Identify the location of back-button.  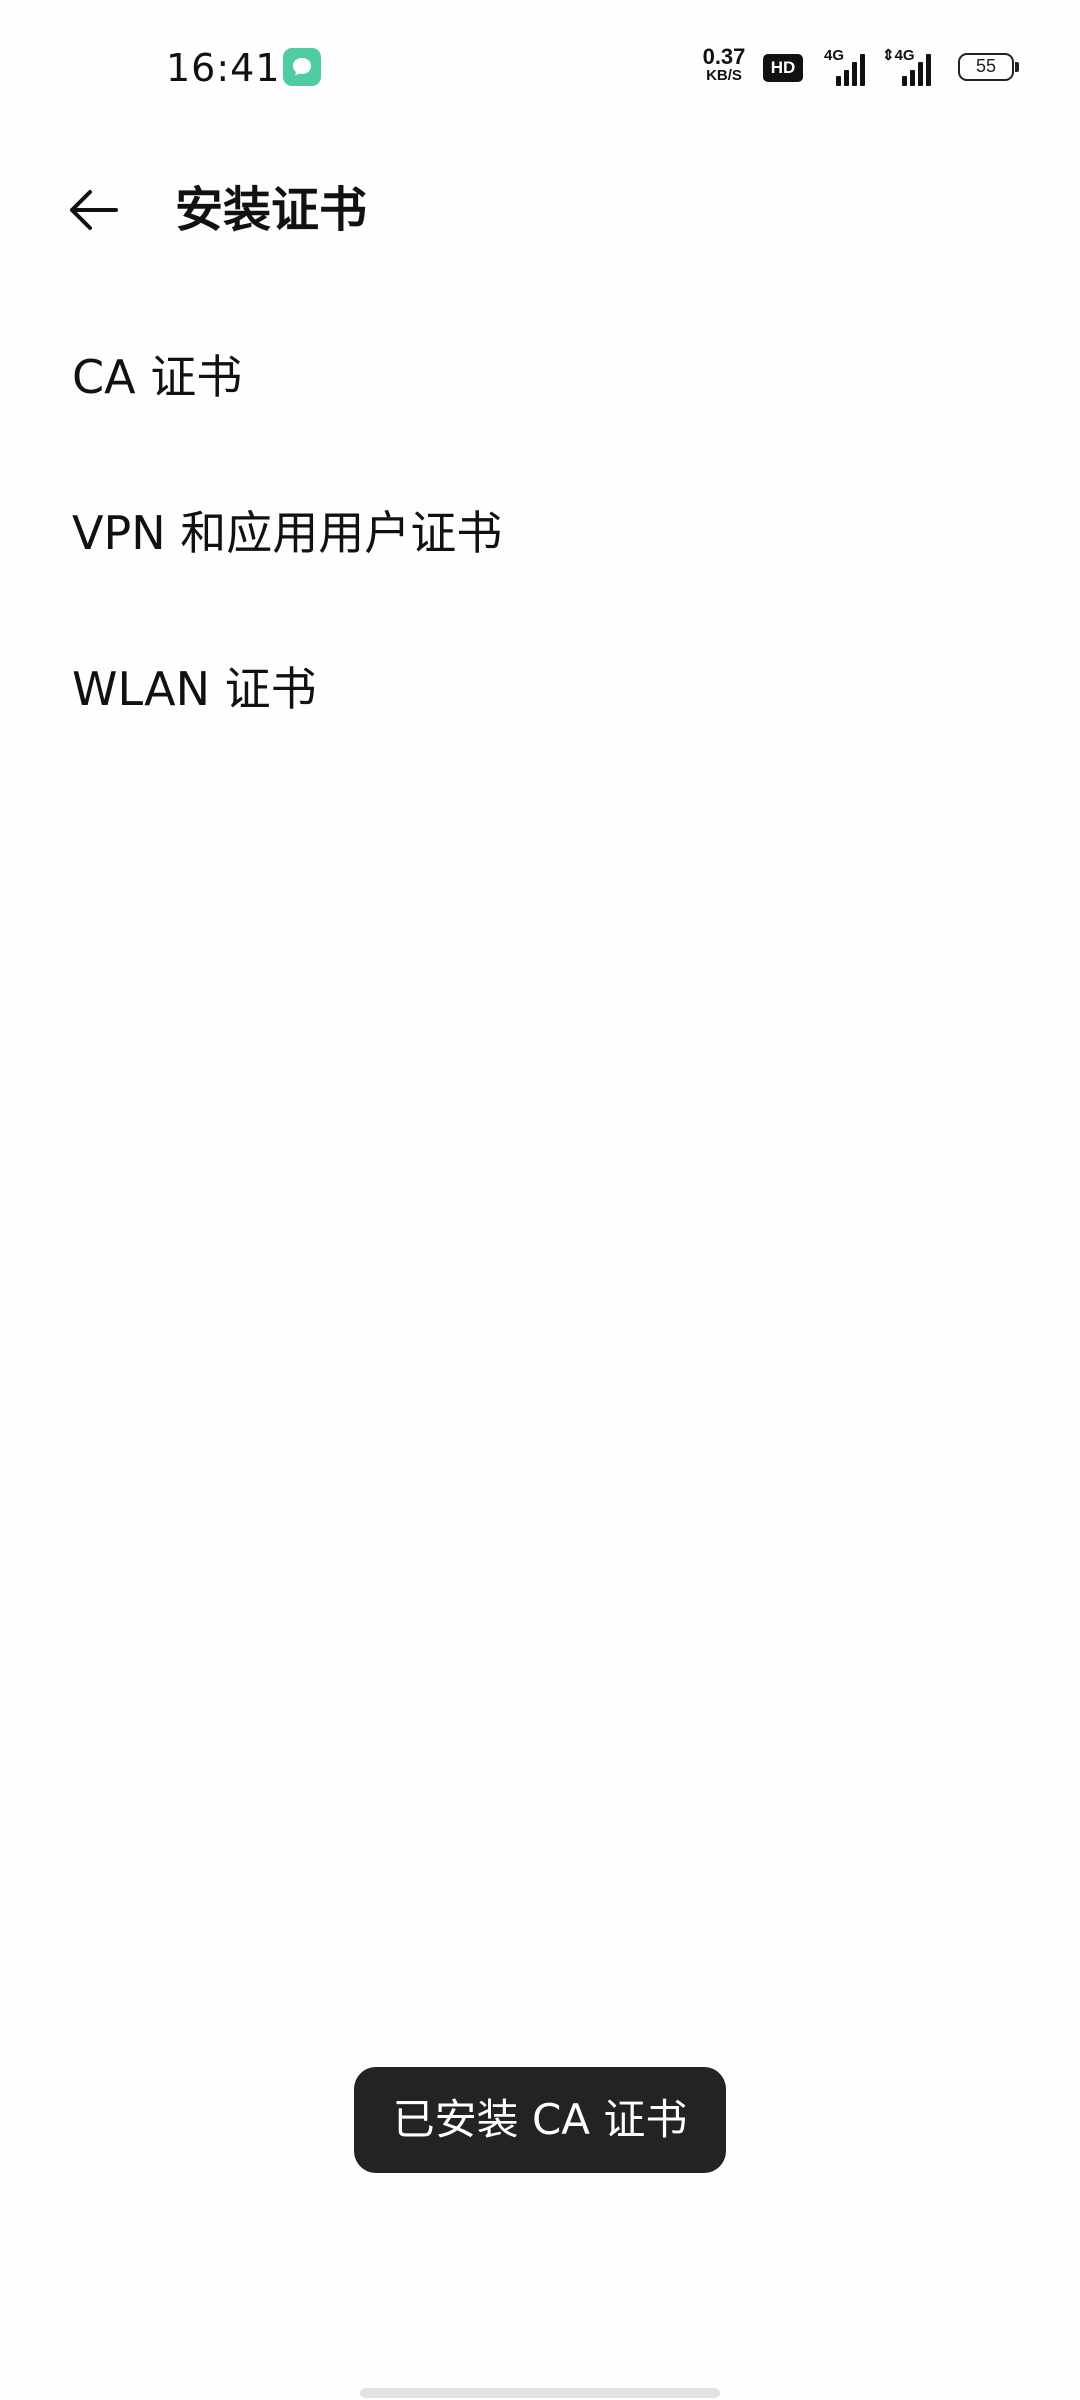
(94, 210).